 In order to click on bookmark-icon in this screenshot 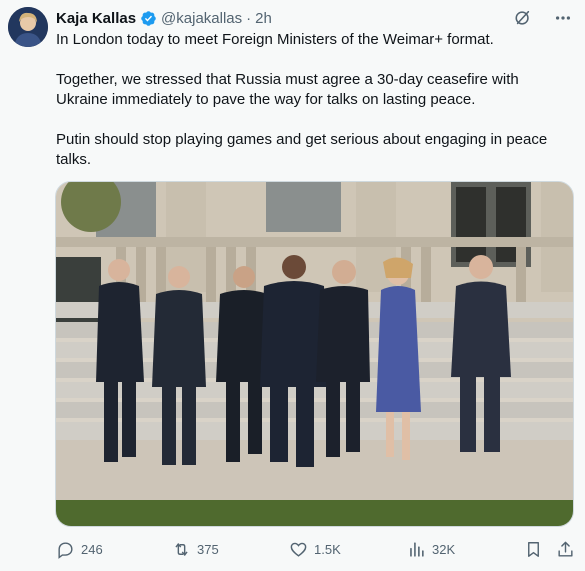, I will do `click(533, 549)`.